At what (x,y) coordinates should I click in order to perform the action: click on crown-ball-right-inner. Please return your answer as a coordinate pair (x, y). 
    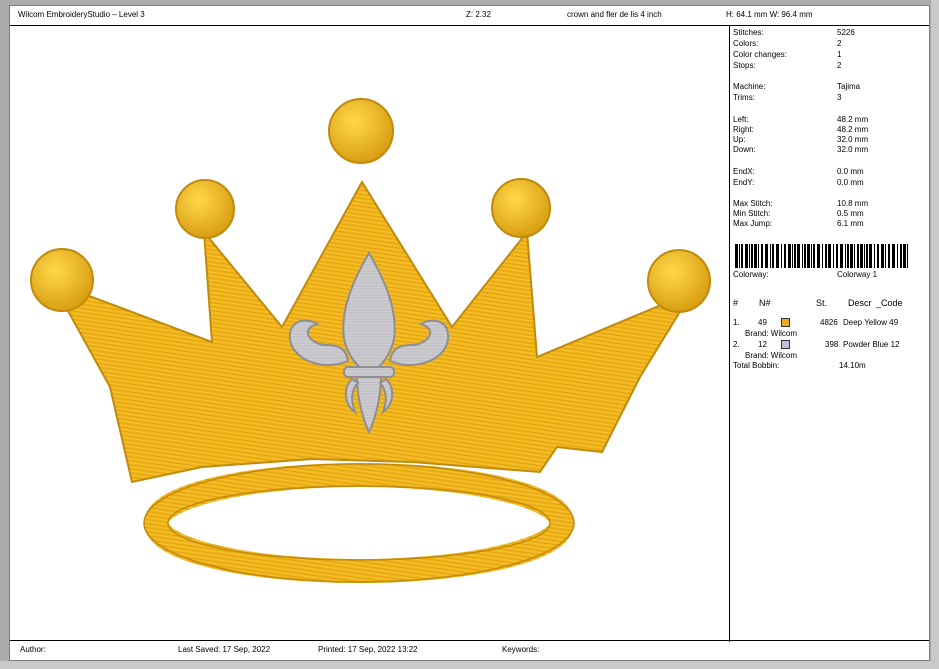
    Looking at the image, I should click on (521, 208).